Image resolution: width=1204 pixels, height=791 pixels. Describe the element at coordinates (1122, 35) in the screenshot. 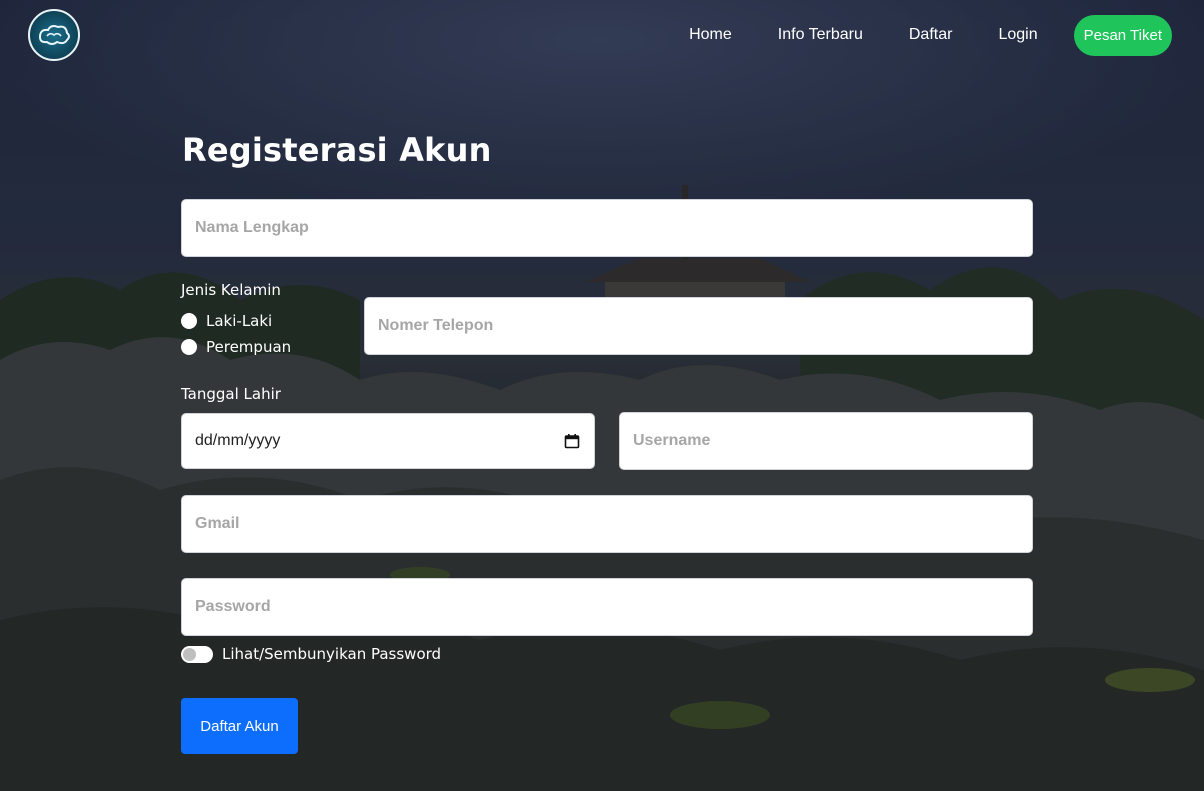

I see `pesan-tiket-button: Pesan Tiket` at that location.